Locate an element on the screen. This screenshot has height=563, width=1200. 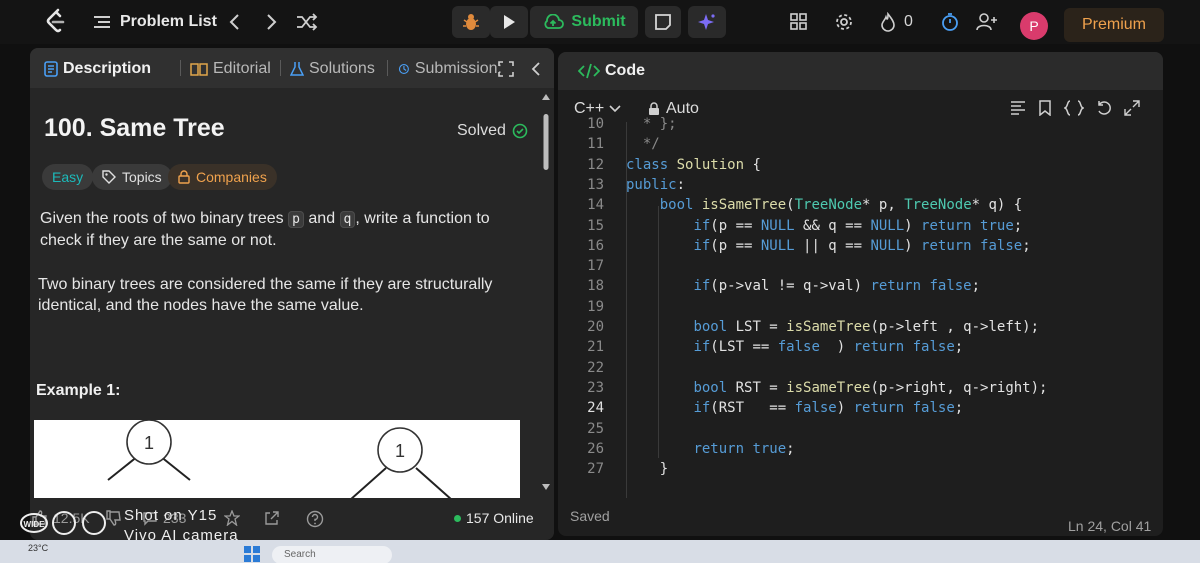
collapse-panel-button is located at coordinates (536, 69).